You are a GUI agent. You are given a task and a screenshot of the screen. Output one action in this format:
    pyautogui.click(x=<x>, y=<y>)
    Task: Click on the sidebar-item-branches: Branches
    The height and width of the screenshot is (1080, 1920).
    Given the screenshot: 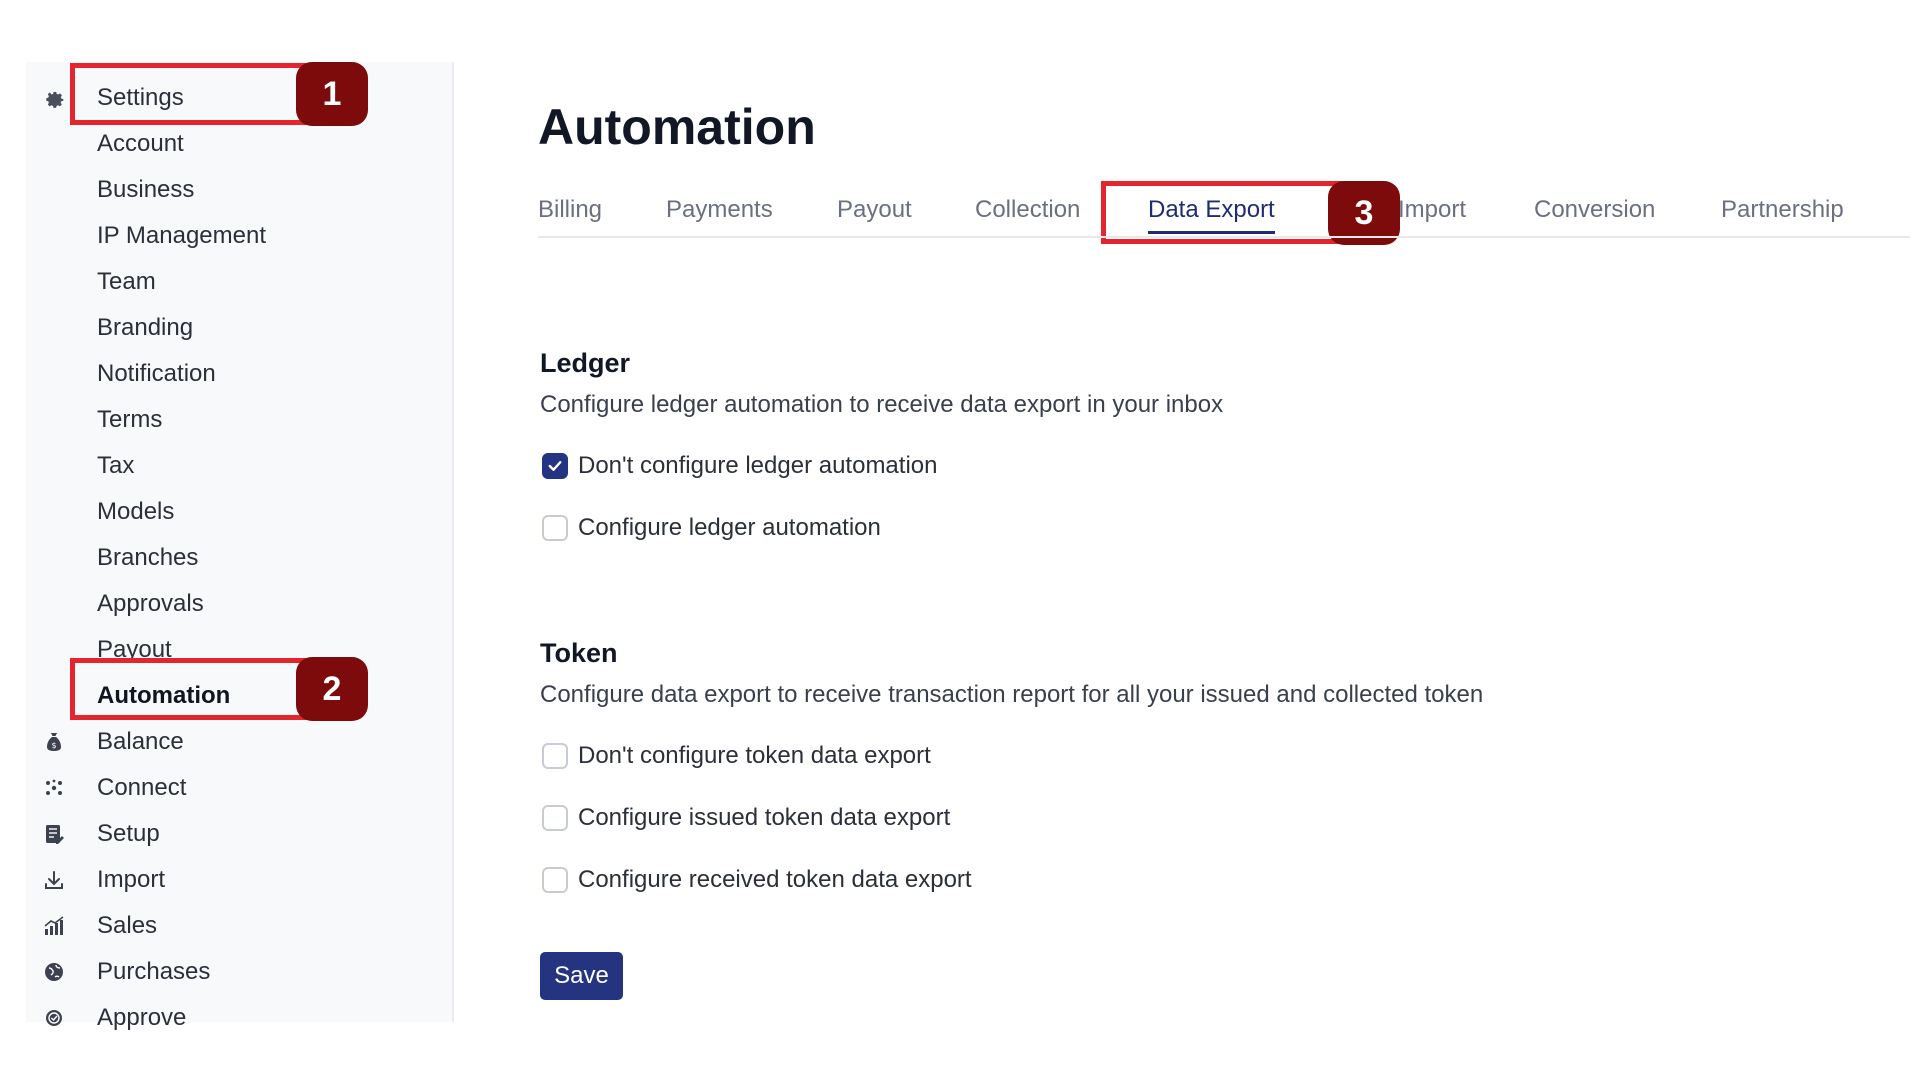 What is the action you would take?
    pyautogui.click(x=236, y=558)
    